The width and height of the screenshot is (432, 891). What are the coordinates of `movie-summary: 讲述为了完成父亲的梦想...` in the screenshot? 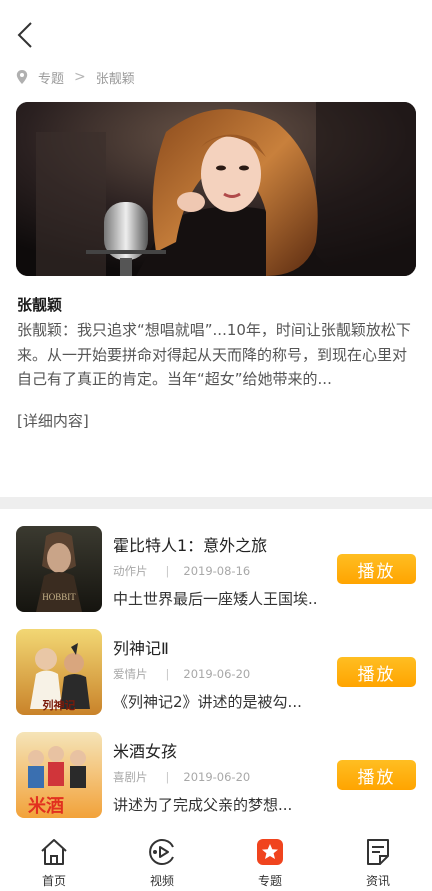 It's located at (203, 805).